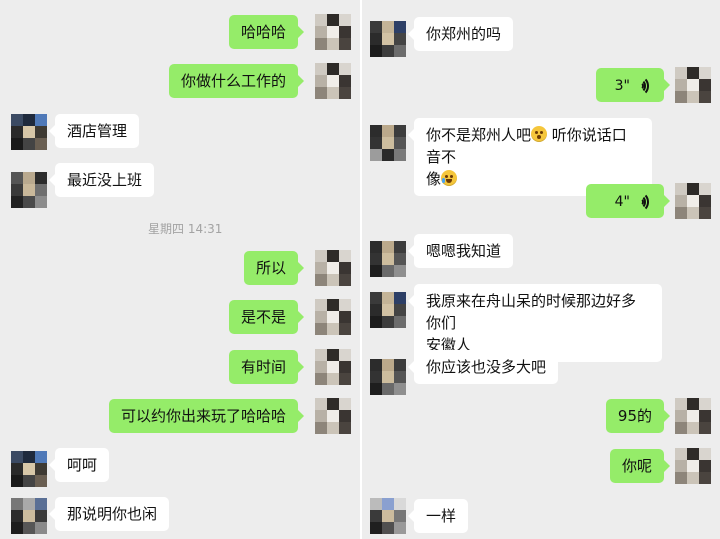 Image resolution: width=720 pixels, height=539 pixels. I want to click on voice-message-bubble: 3", so click(633, 85).